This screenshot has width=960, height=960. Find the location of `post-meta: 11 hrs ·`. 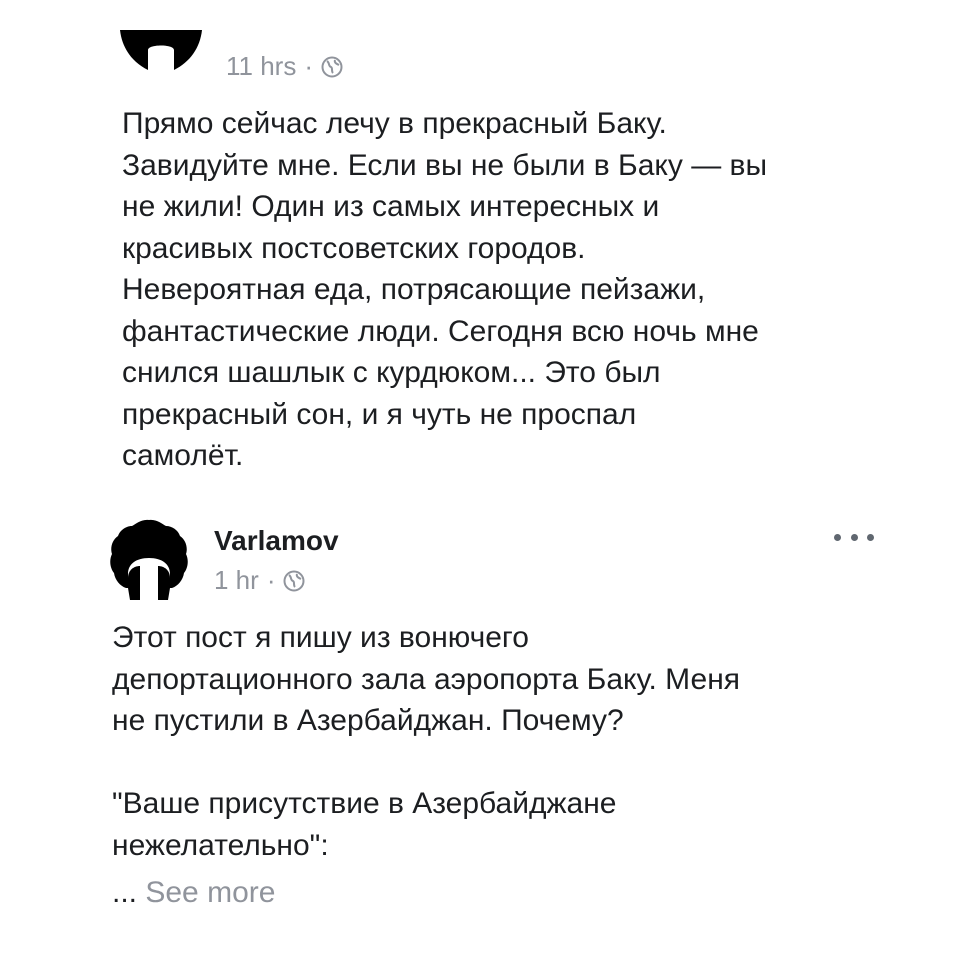

post-meta: 11 hrs · is located at coordinates (284, 66).